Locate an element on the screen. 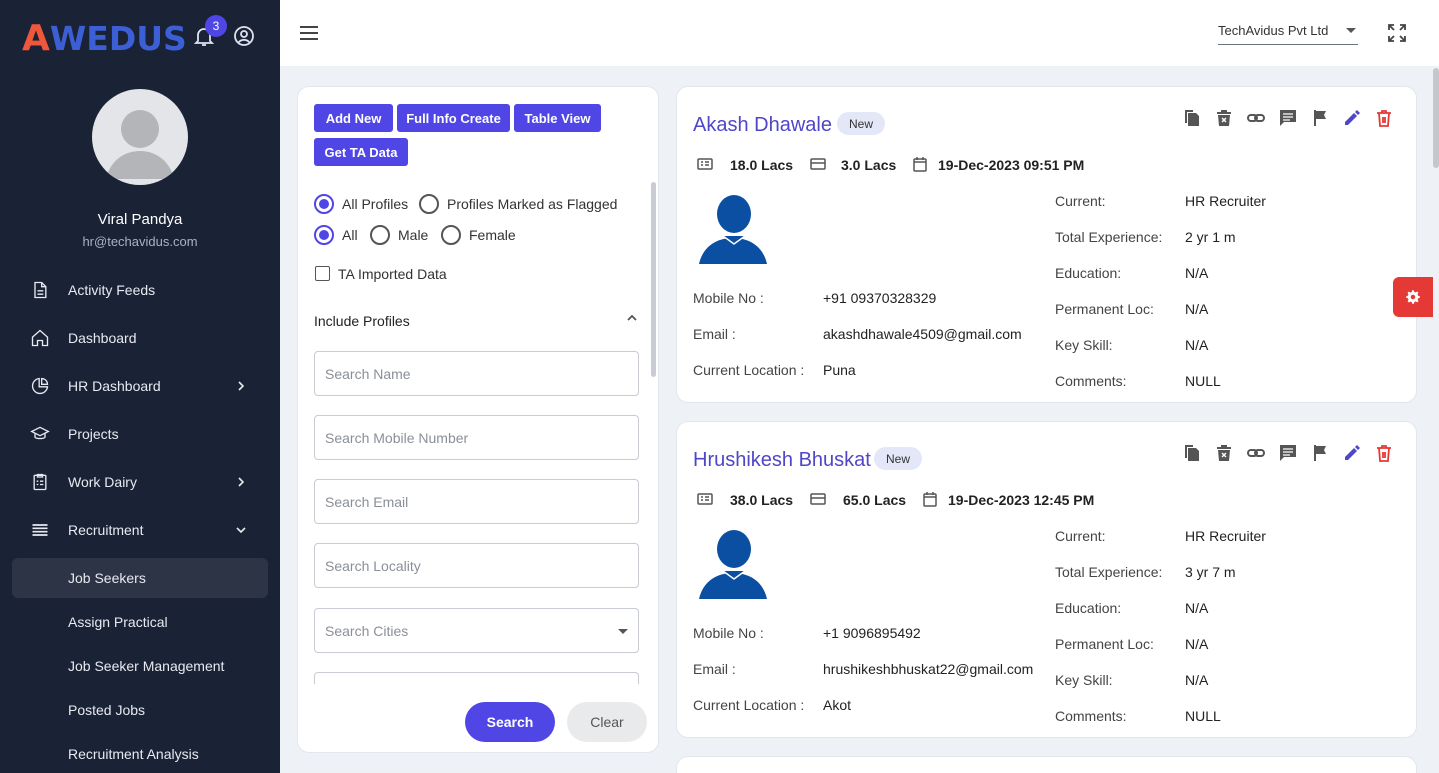  candidate-name: Akash Dhawale is located at coordinates (762, 125).